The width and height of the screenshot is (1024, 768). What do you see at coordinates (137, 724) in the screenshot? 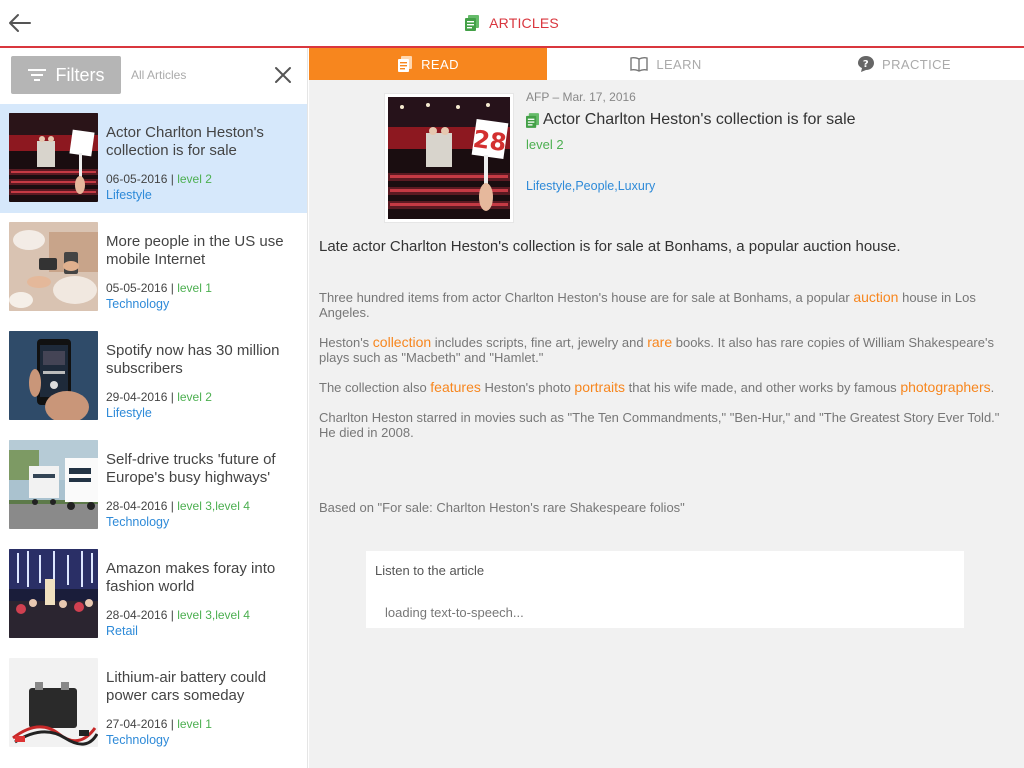
I see `article-date: 27-04-2016` at bounding box center [137, 724].